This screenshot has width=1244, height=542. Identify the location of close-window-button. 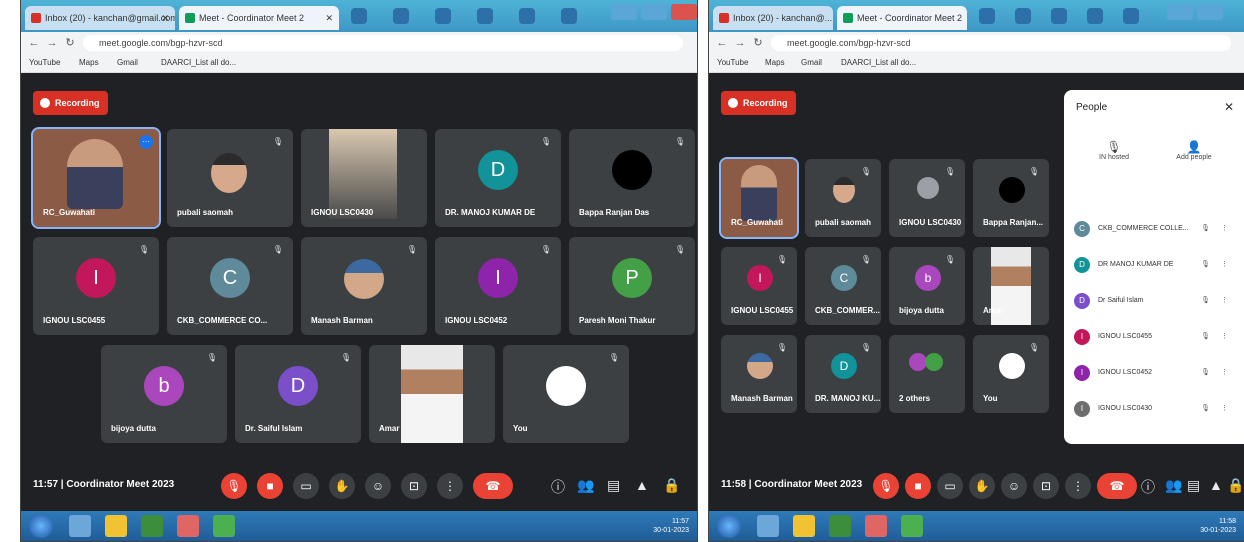
(684, 12).